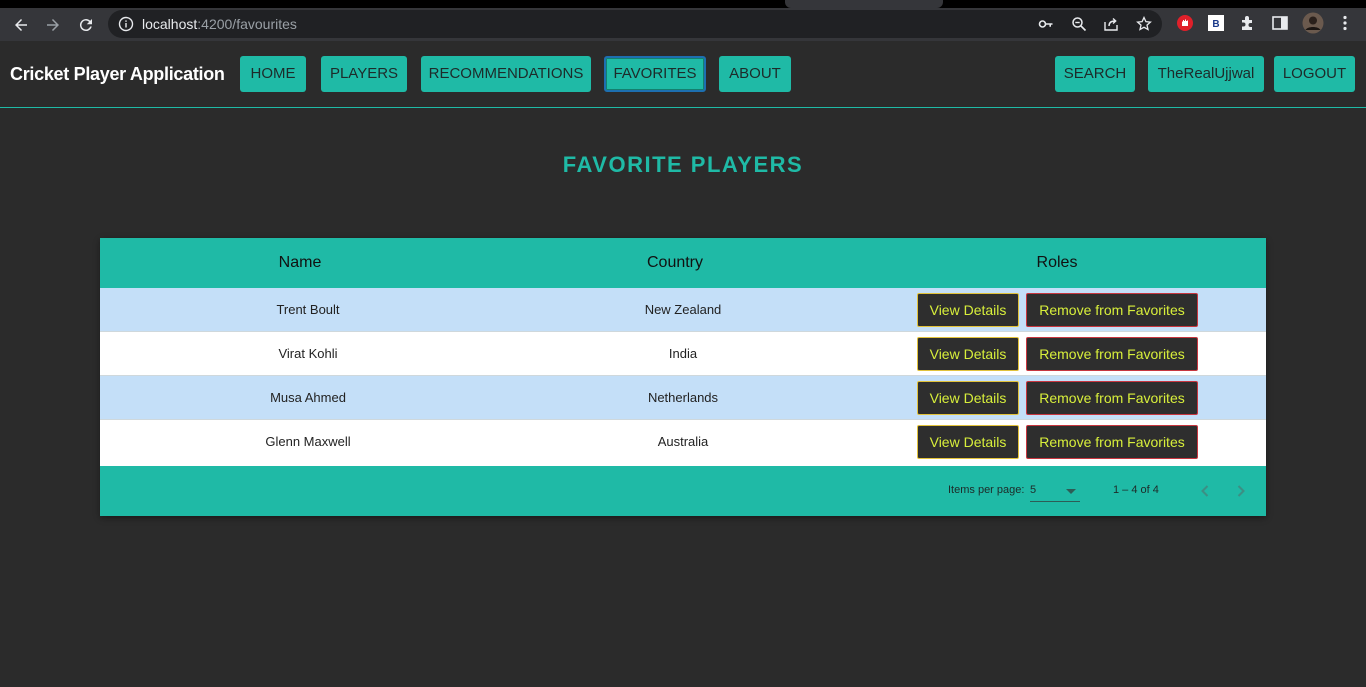 The image size is (1366, 687). I want to click on profile-avatar, so click(1313, 23).